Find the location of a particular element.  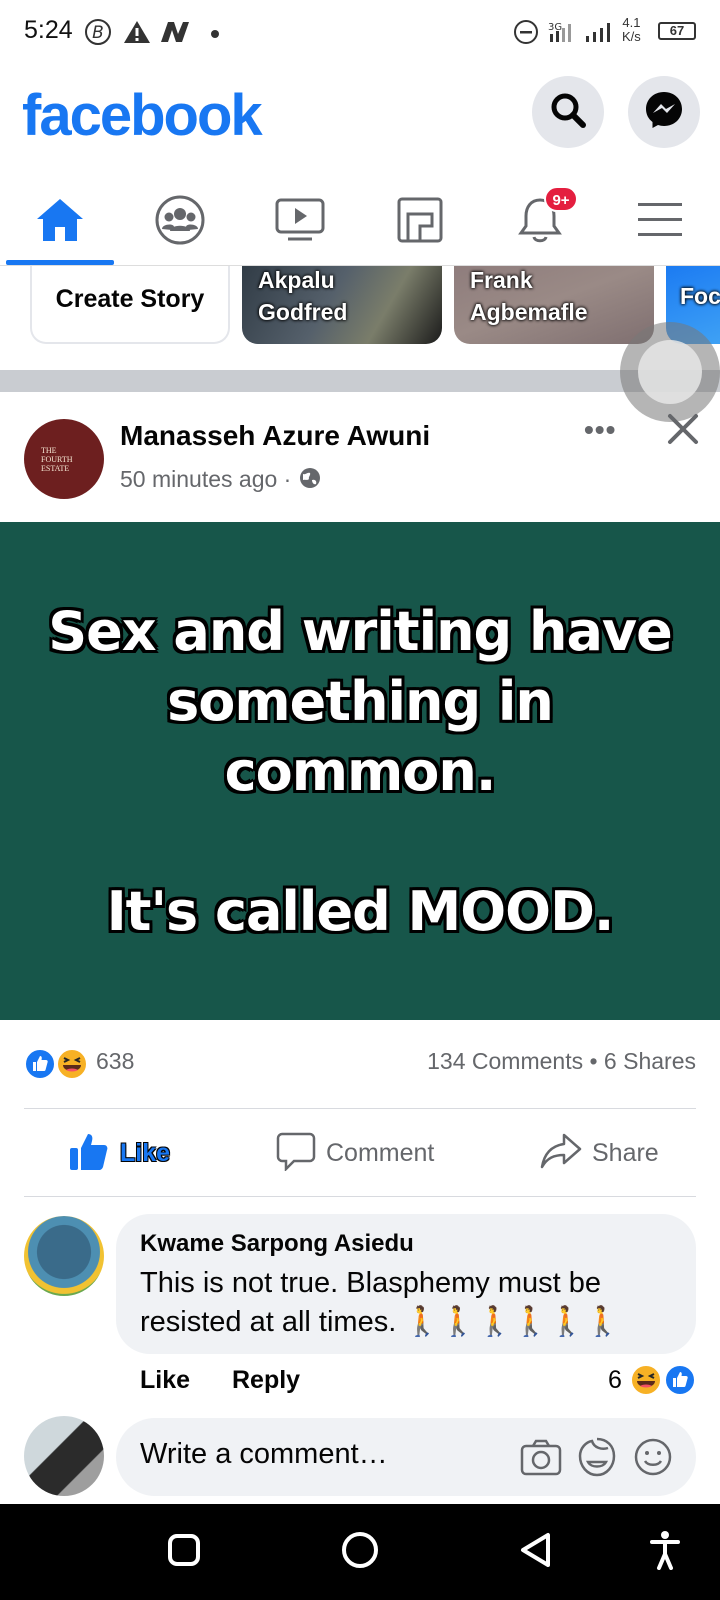

comment-button: Comment is located at coordinates (355, 1153).